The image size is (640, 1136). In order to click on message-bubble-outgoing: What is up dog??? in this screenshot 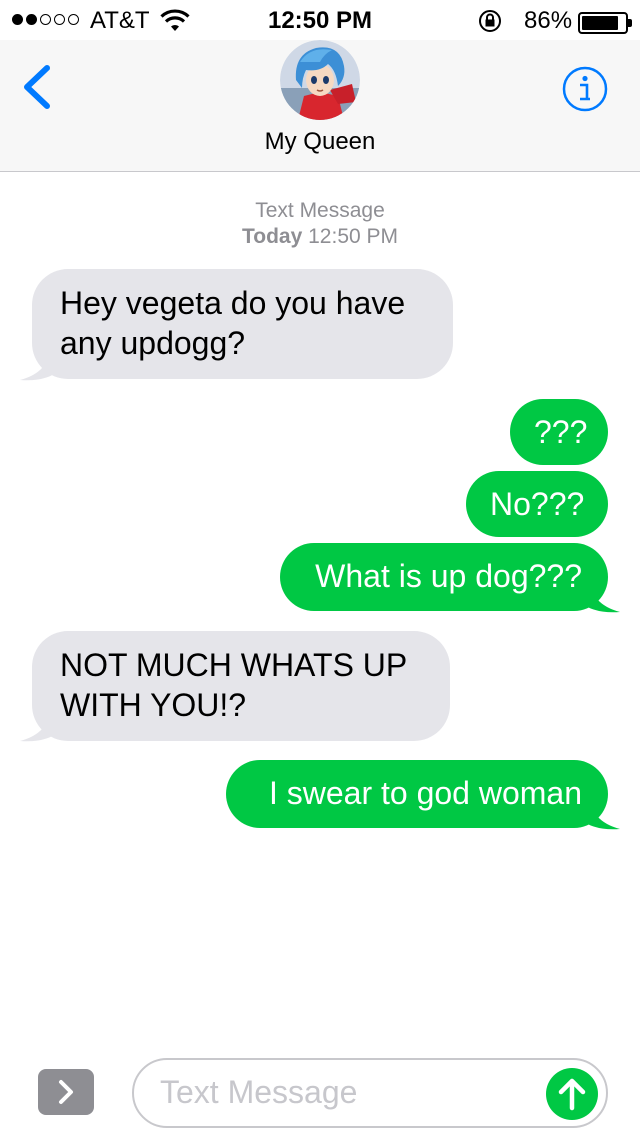, I will do `click(444, 577)`.